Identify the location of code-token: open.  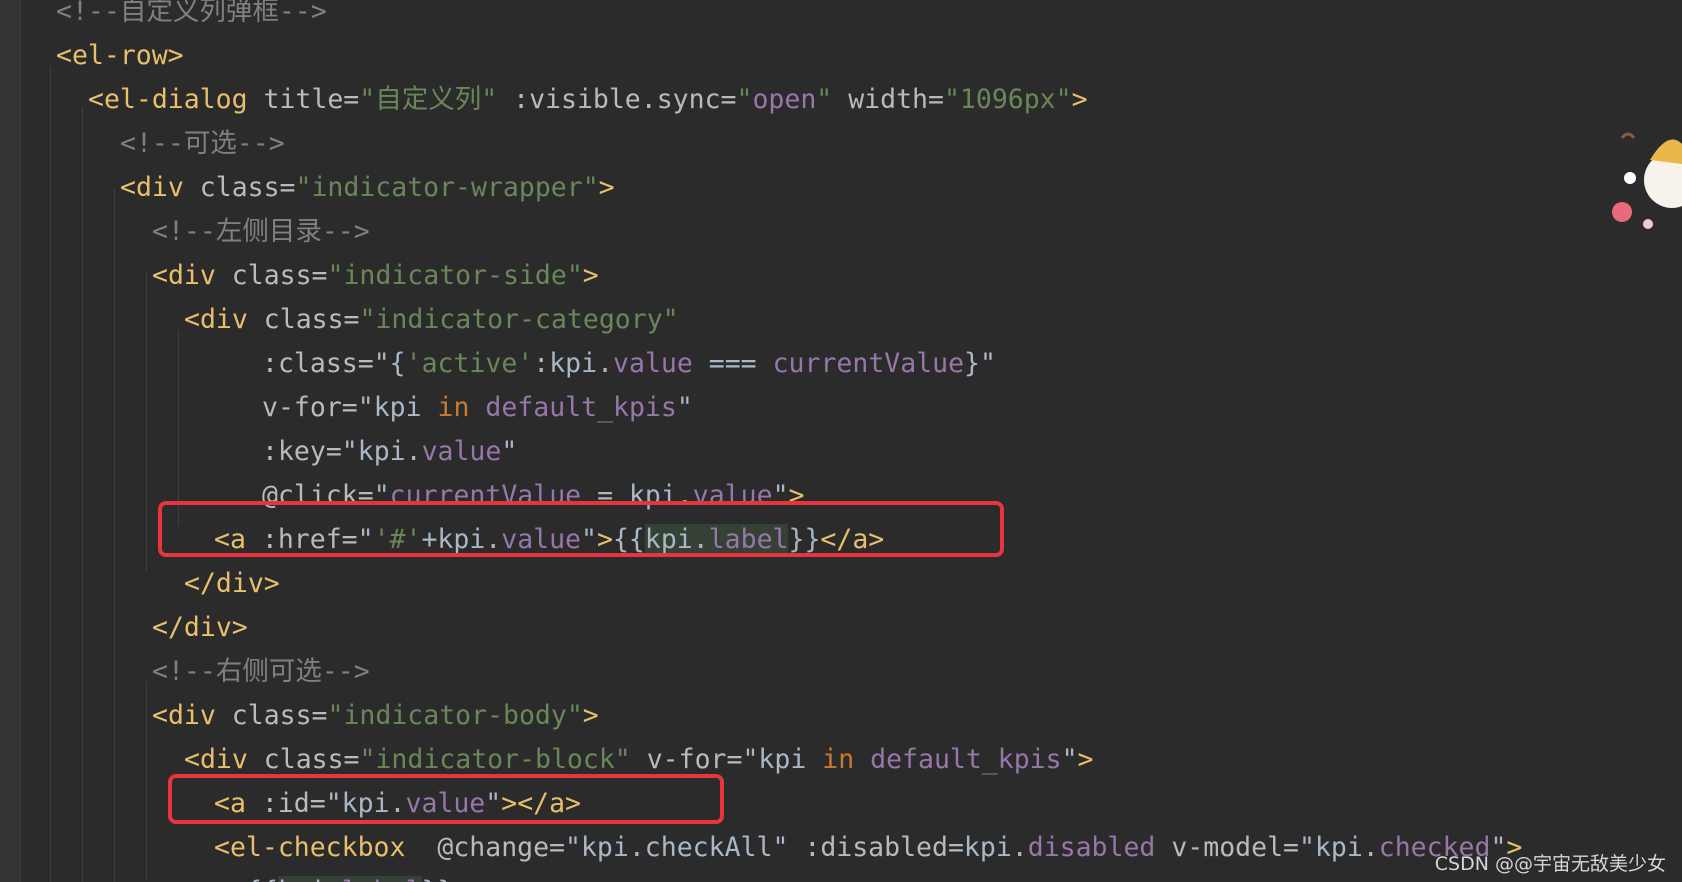
(784, 99).